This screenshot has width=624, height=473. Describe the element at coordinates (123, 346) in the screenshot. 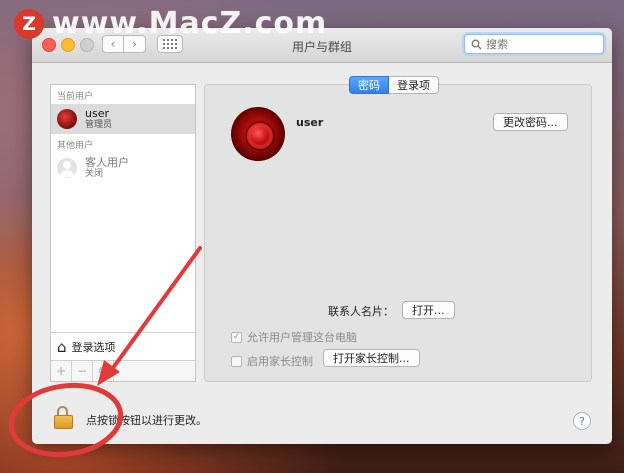

I see `login-options-item: ⌂ 登录选项` at that location.